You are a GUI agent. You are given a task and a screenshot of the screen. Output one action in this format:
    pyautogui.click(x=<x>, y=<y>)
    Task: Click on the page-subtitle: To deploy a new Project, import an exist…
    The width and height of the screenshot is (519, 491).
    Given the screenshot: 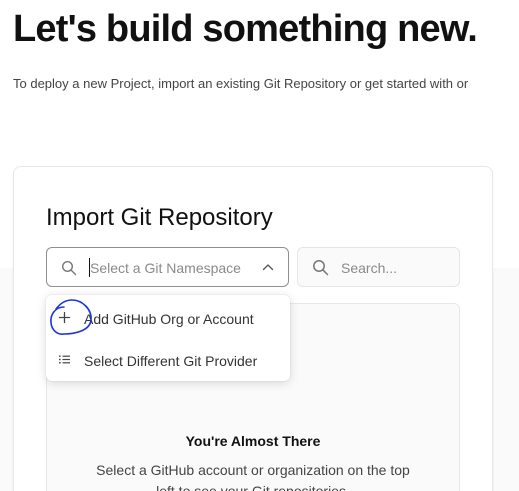 What is the action you would take?
    pyautogui.click(x=241, y=83)
    